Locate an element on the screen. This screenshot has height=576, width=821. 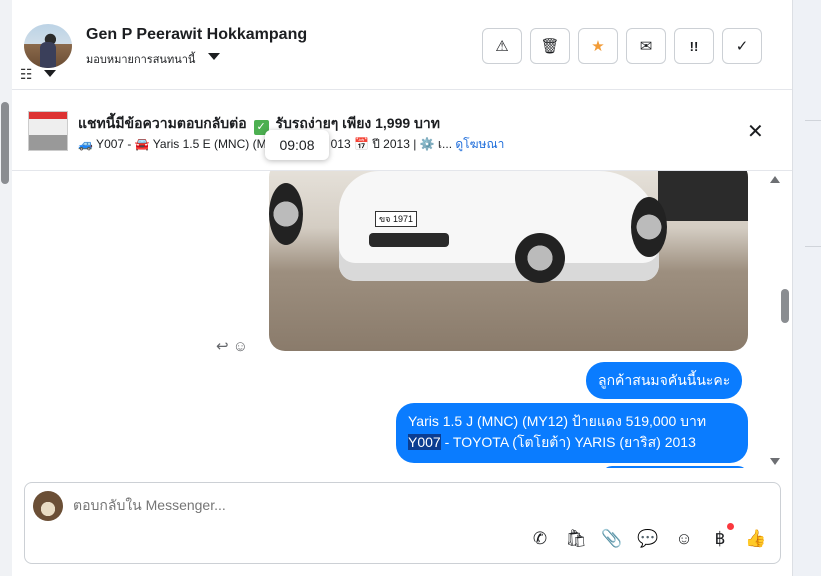
star-button: ★ is located at coordinates (598, 46).